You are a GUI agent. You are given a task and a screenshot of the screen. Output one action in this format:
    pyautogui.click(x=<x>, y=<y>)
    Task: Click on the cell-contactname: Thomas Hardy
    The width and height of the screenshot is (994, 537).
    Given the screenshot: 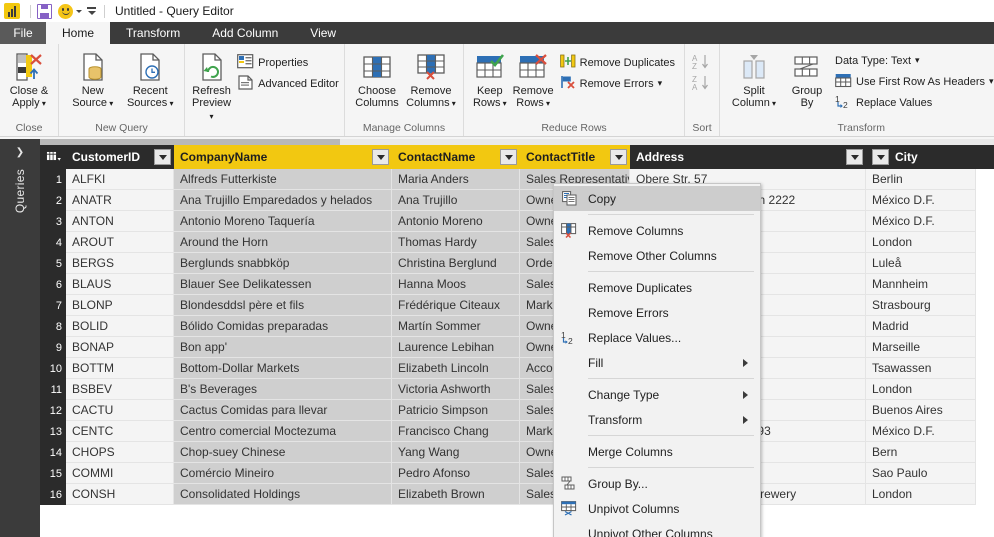 What is the action you would take?
    pyautogui.click(x=456, y=242)
    